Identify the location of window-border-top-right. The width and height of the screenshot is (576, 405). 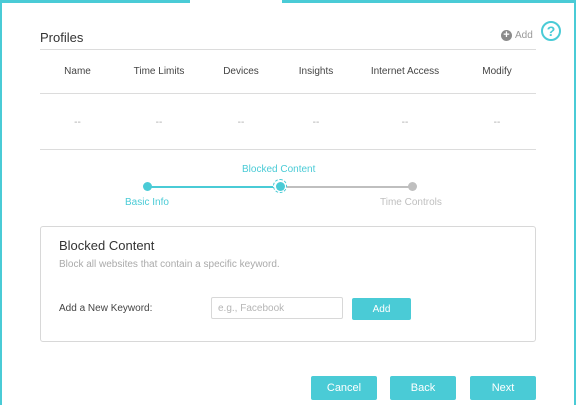
(429, 1).